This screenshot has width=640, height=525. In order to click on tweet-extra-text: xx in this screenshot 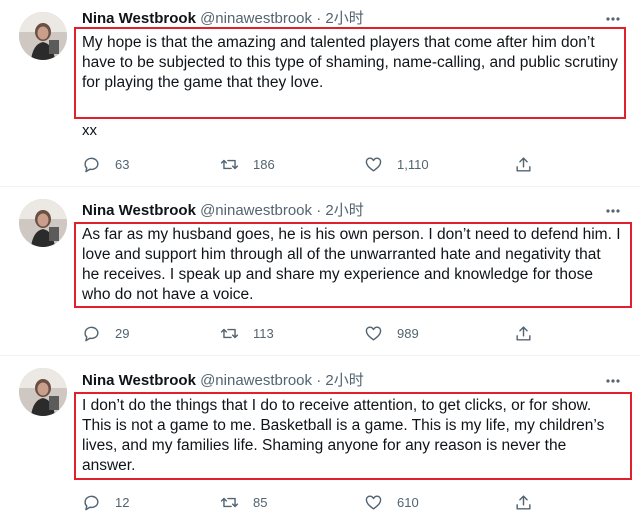, I will do `click(89, 130)`.